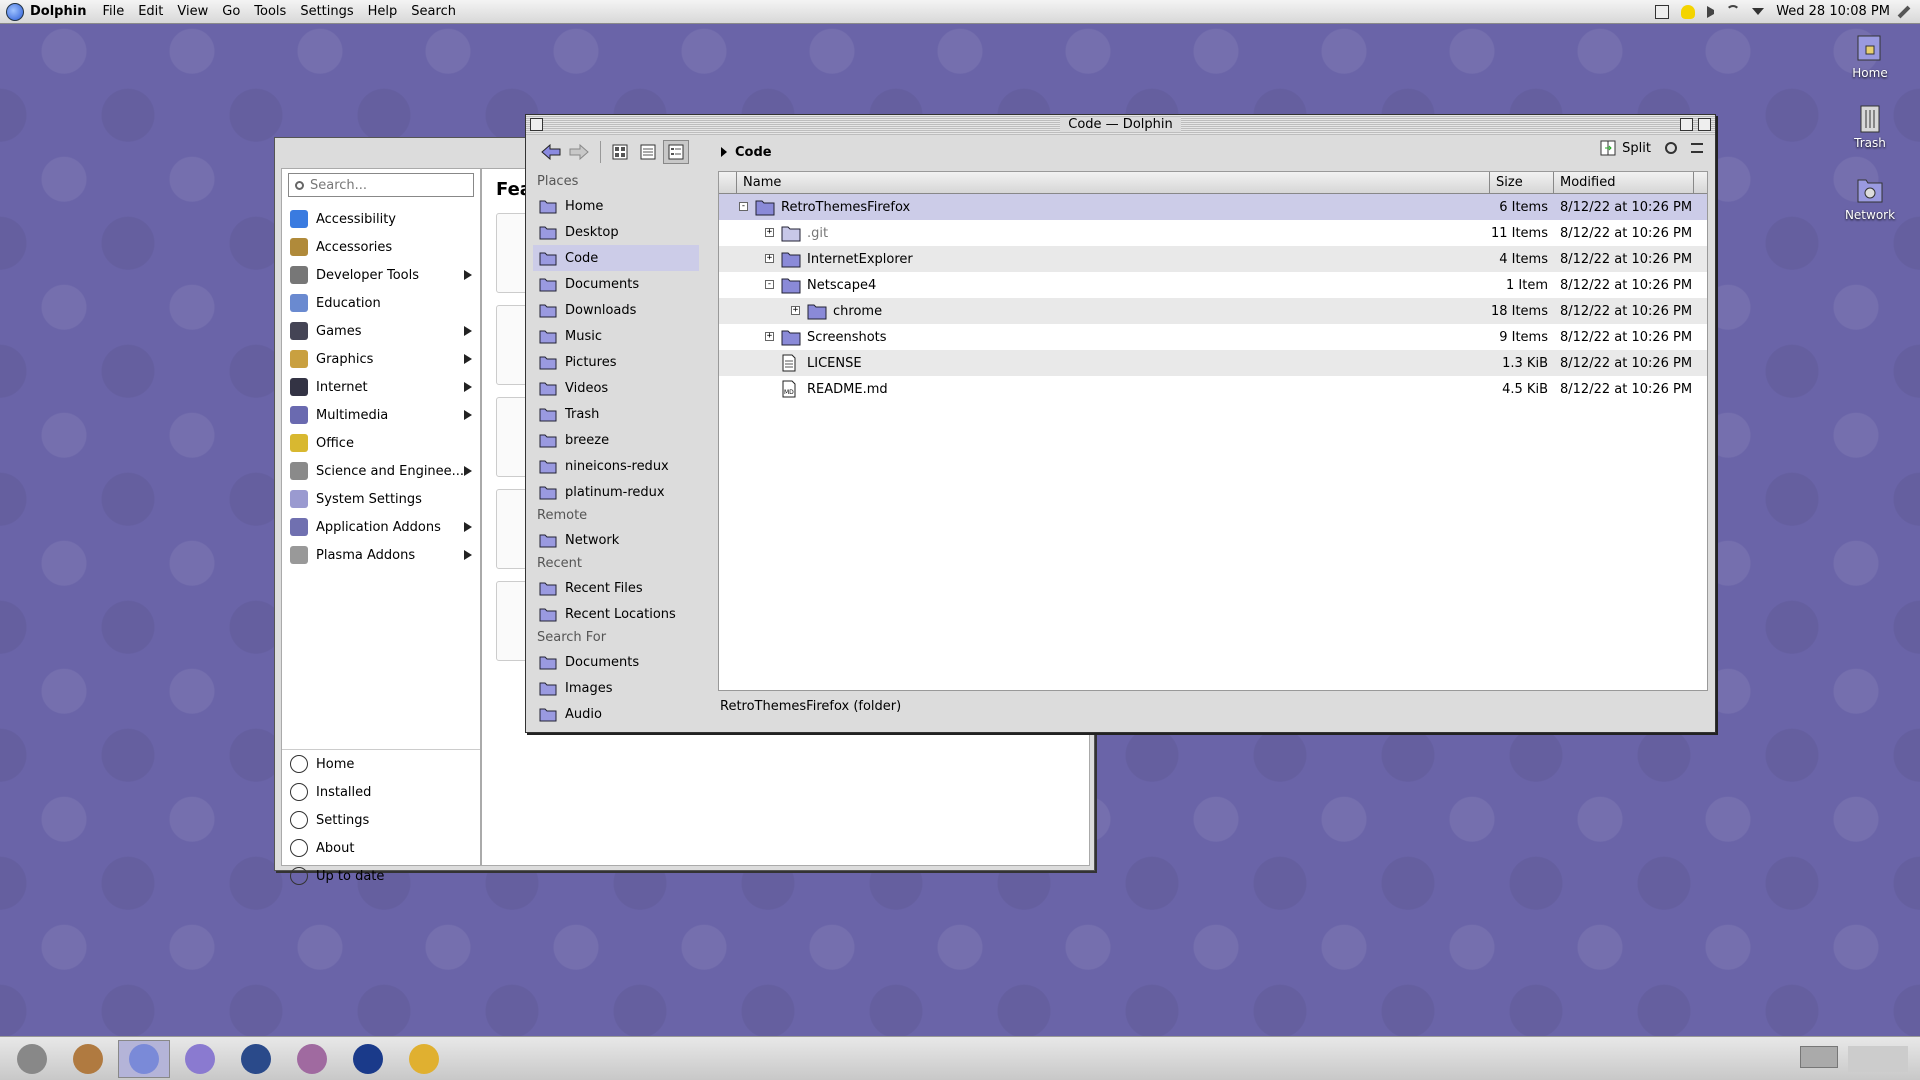  What do you see at coordinates (326, 11) in the screenshot?
I see `menu-settings: Settings` at bounding box center [326, 11].